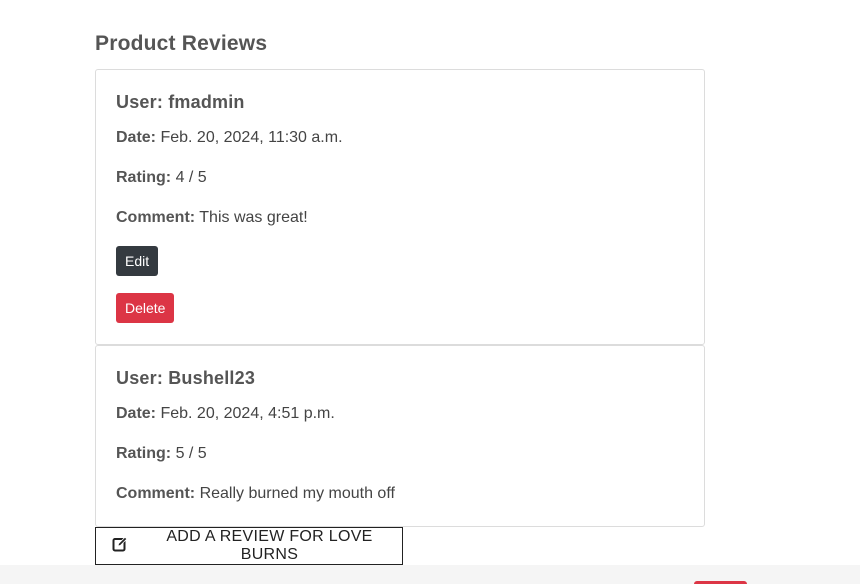 This screenshot has width=860, height=584. What do you see at coordinates (247, 413) in the screenshot?
I see `date-value: Feb. 20, 2024, 4:51 p.m.` at bounding box center [247, 413].